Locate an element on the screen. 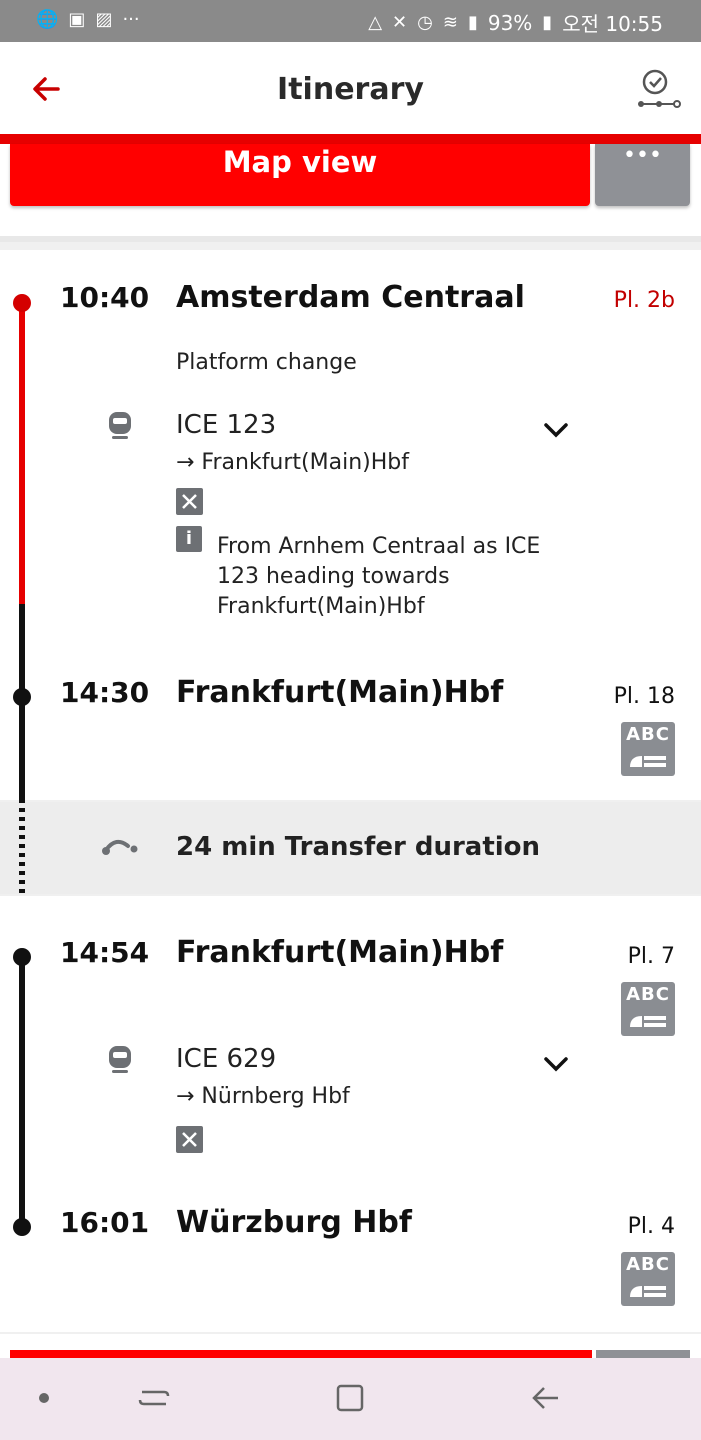 This screenshot has height=1440, width=701. map-bar: Map view ••• is located at coordinates (350, 190).